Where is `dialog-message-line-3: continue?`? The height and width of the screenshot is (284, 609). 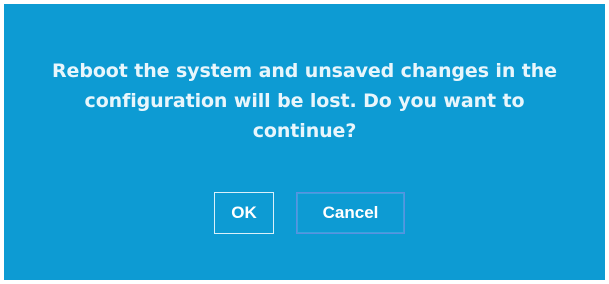
dialog-message-line-3: continue? is located at coordinates (304, 131).